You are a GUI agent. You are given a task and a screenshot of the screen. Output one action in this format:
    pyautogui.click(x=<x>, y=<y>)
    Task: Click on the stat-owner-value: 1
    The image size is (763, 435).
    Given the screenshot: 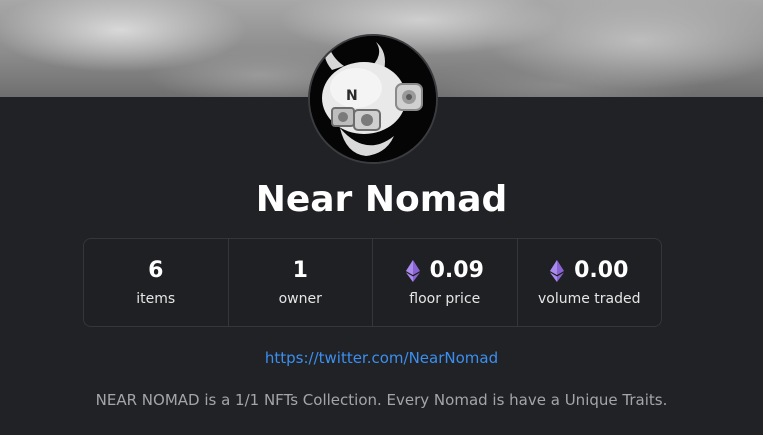 What is the action you would take?
    pyautogui.click(x=300, y=271)
    